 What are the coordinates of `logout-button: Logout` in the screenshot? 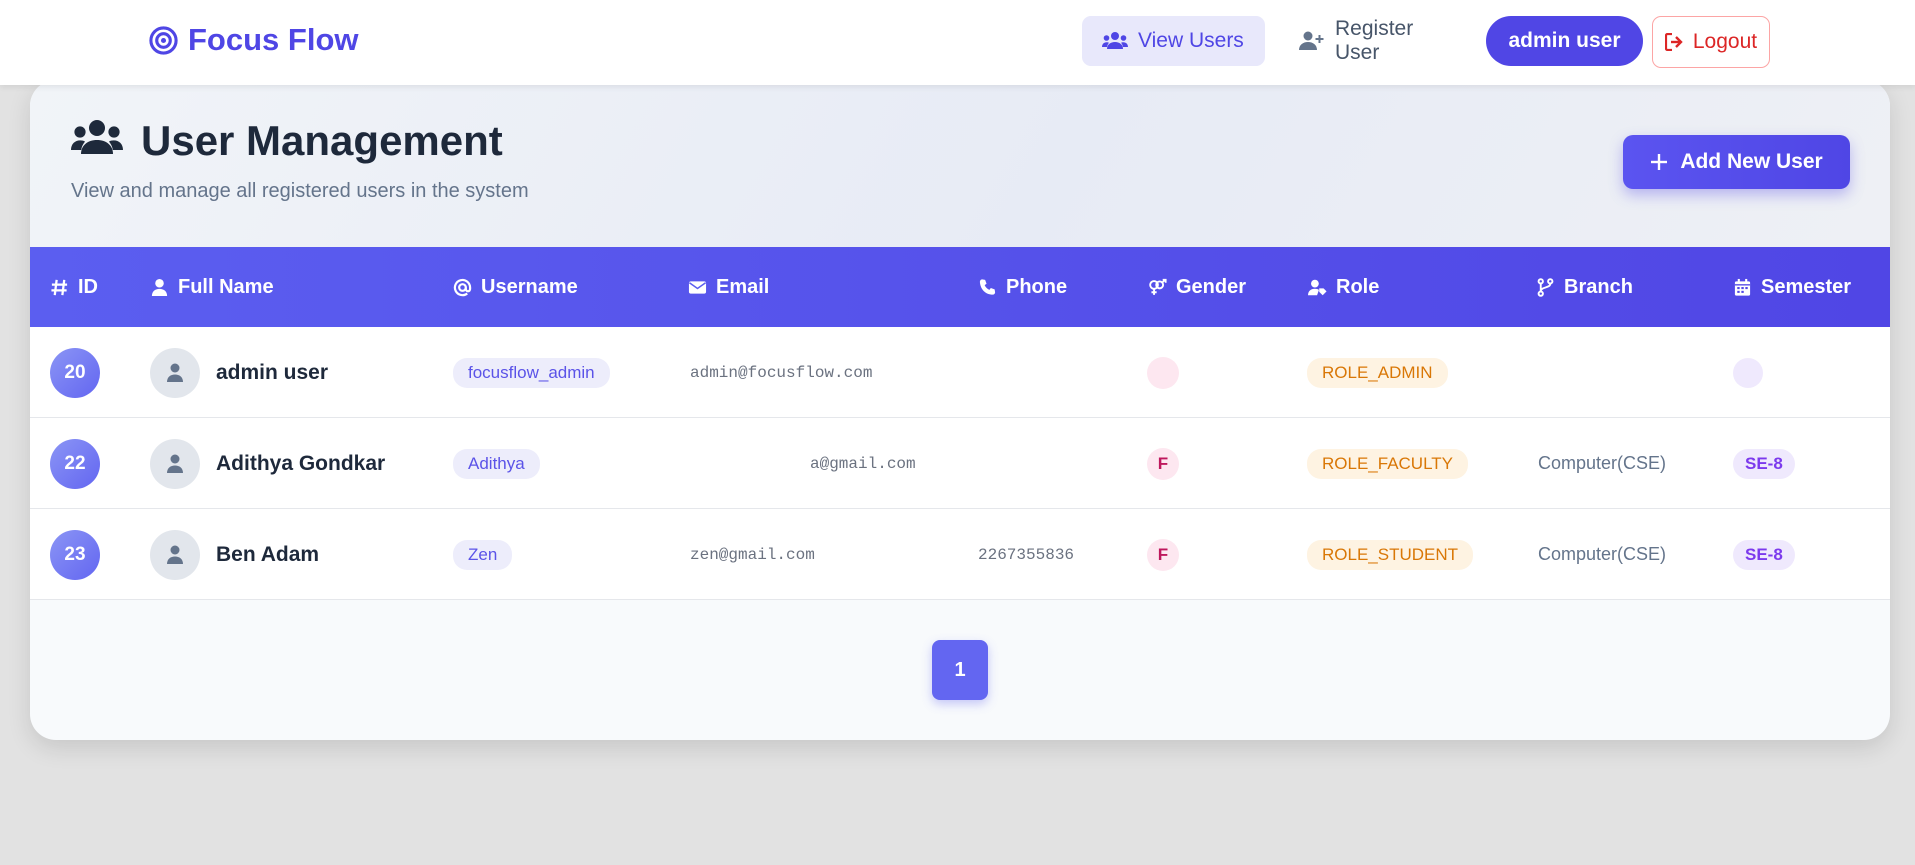 It's located at (1711, 42).